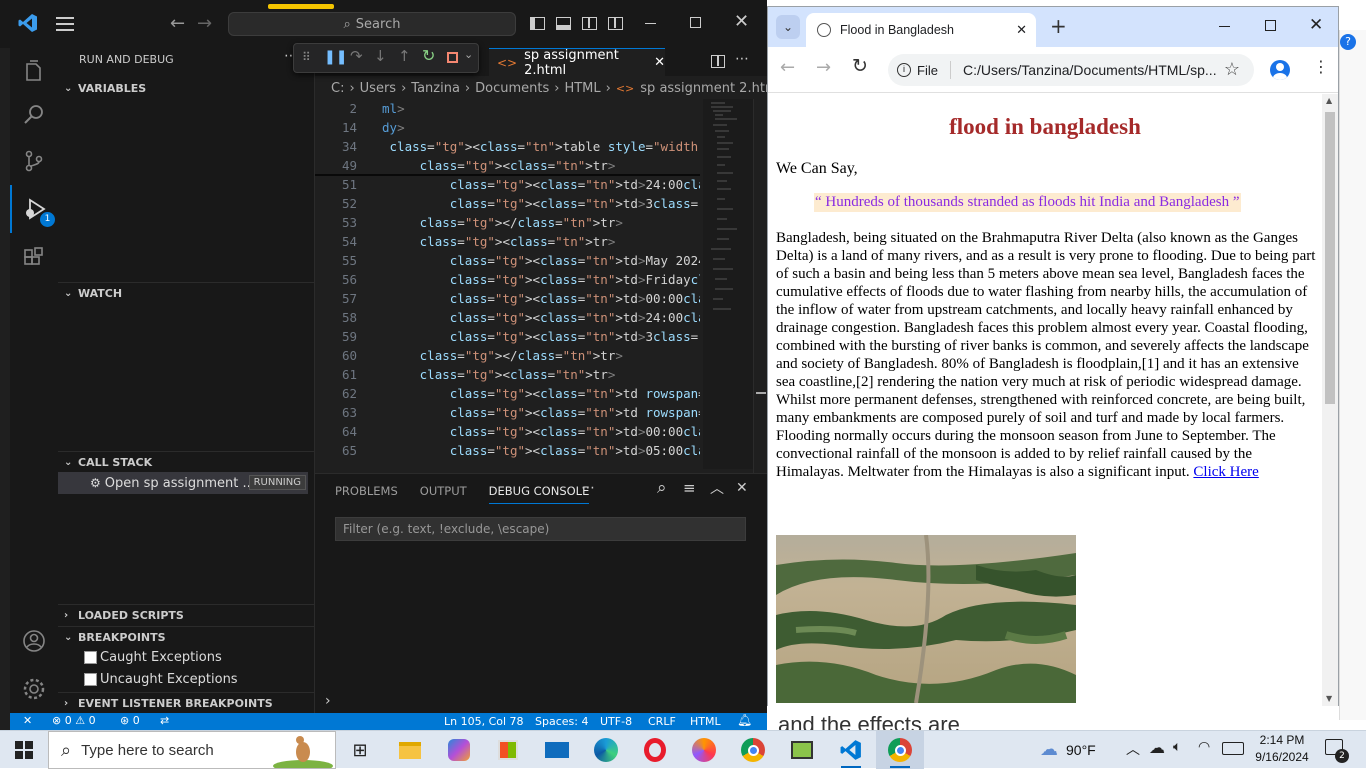  Describe the element at coordinates (1204, 747) in the screenshot. I see `wifi-icon: ◠` at that location.